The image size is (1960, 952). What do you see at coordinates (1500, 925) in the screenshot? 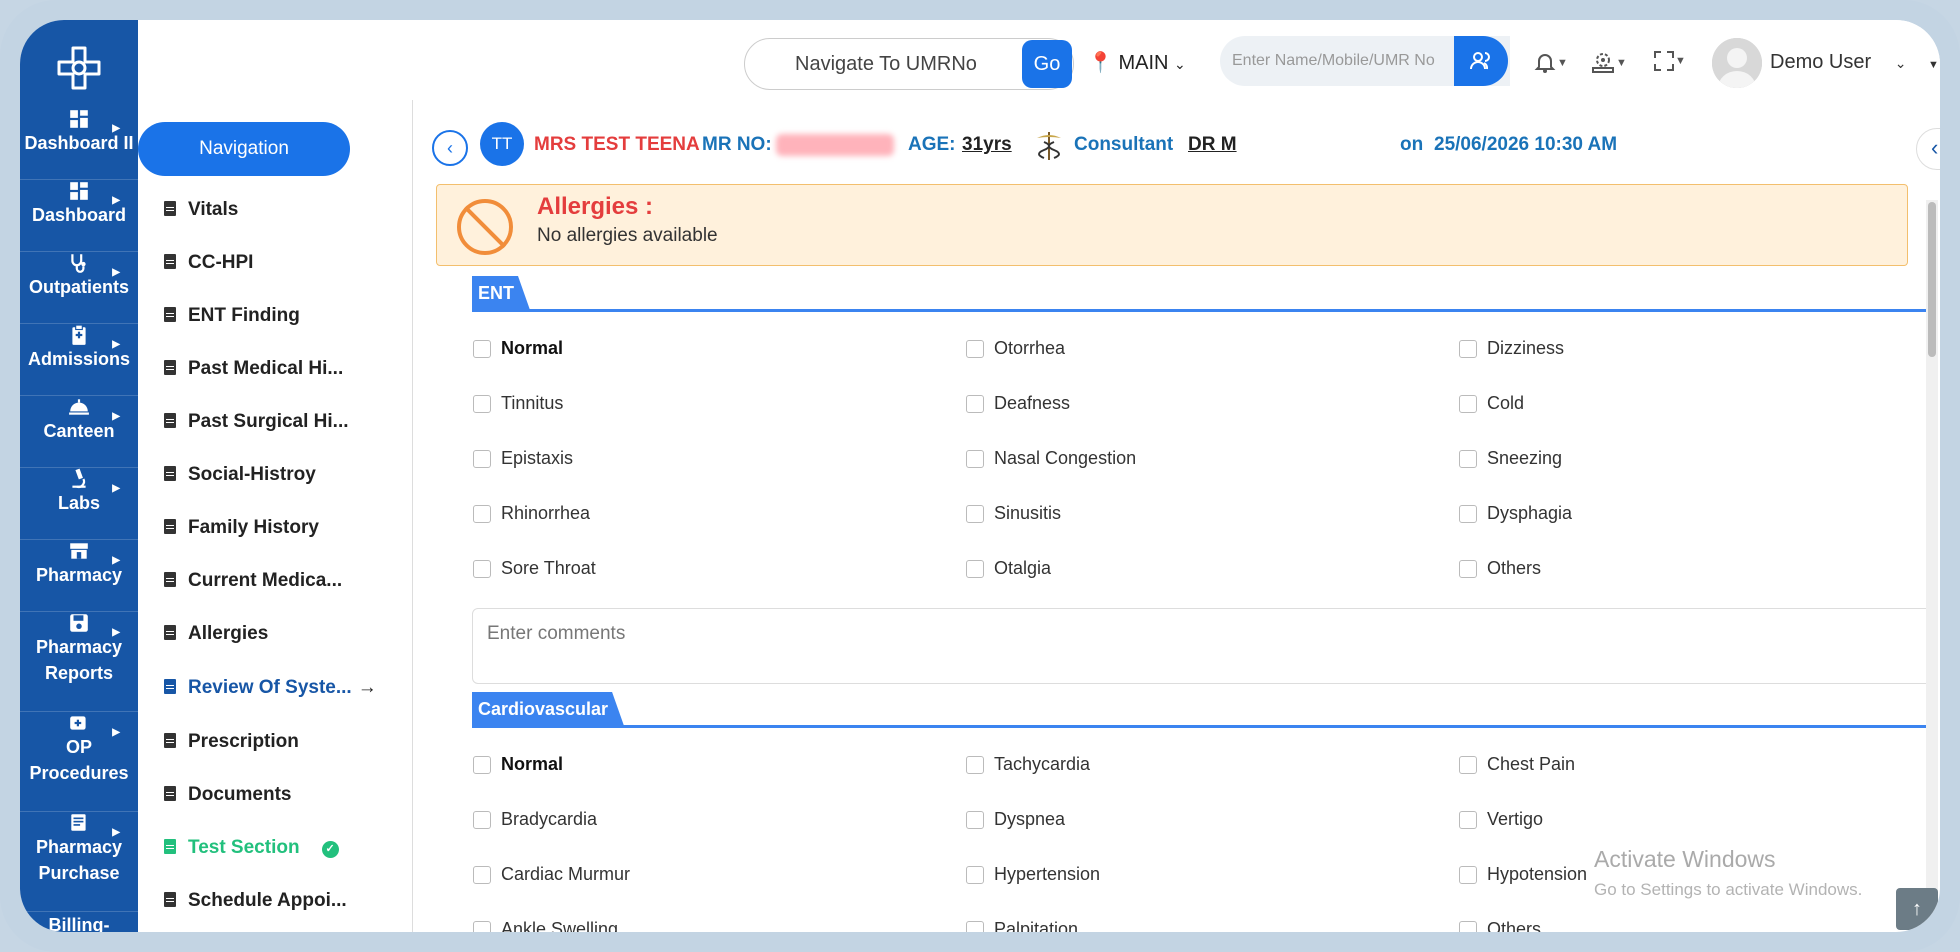
I see `cardio-option-others: Others` at bounding box center [1500, 925].